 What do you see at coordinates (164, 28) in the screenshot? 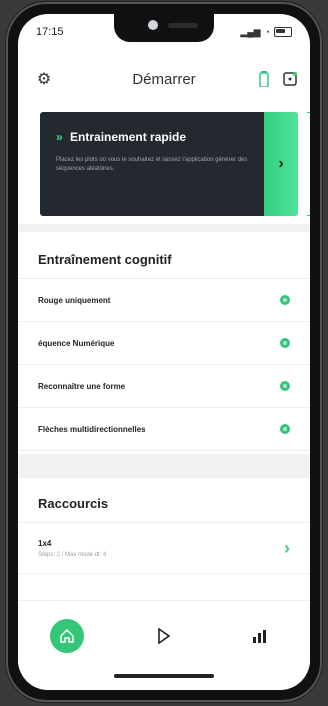
I see `notch` at bounding box center [164, 28].